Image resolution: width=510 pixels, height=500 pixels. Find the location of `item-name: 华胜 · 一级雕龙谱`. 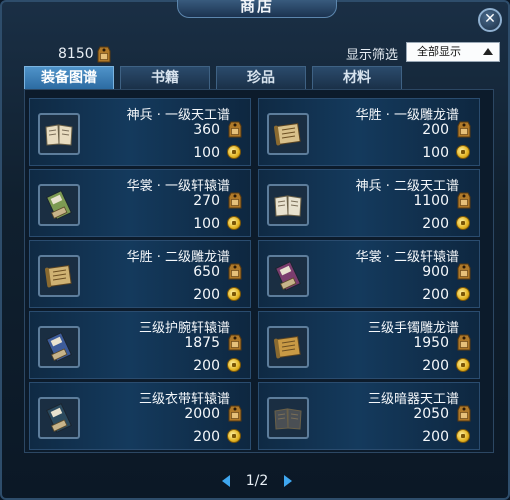

item-name: 华胜 · 一级雕龙谱 is located at coordinates (407, 115).